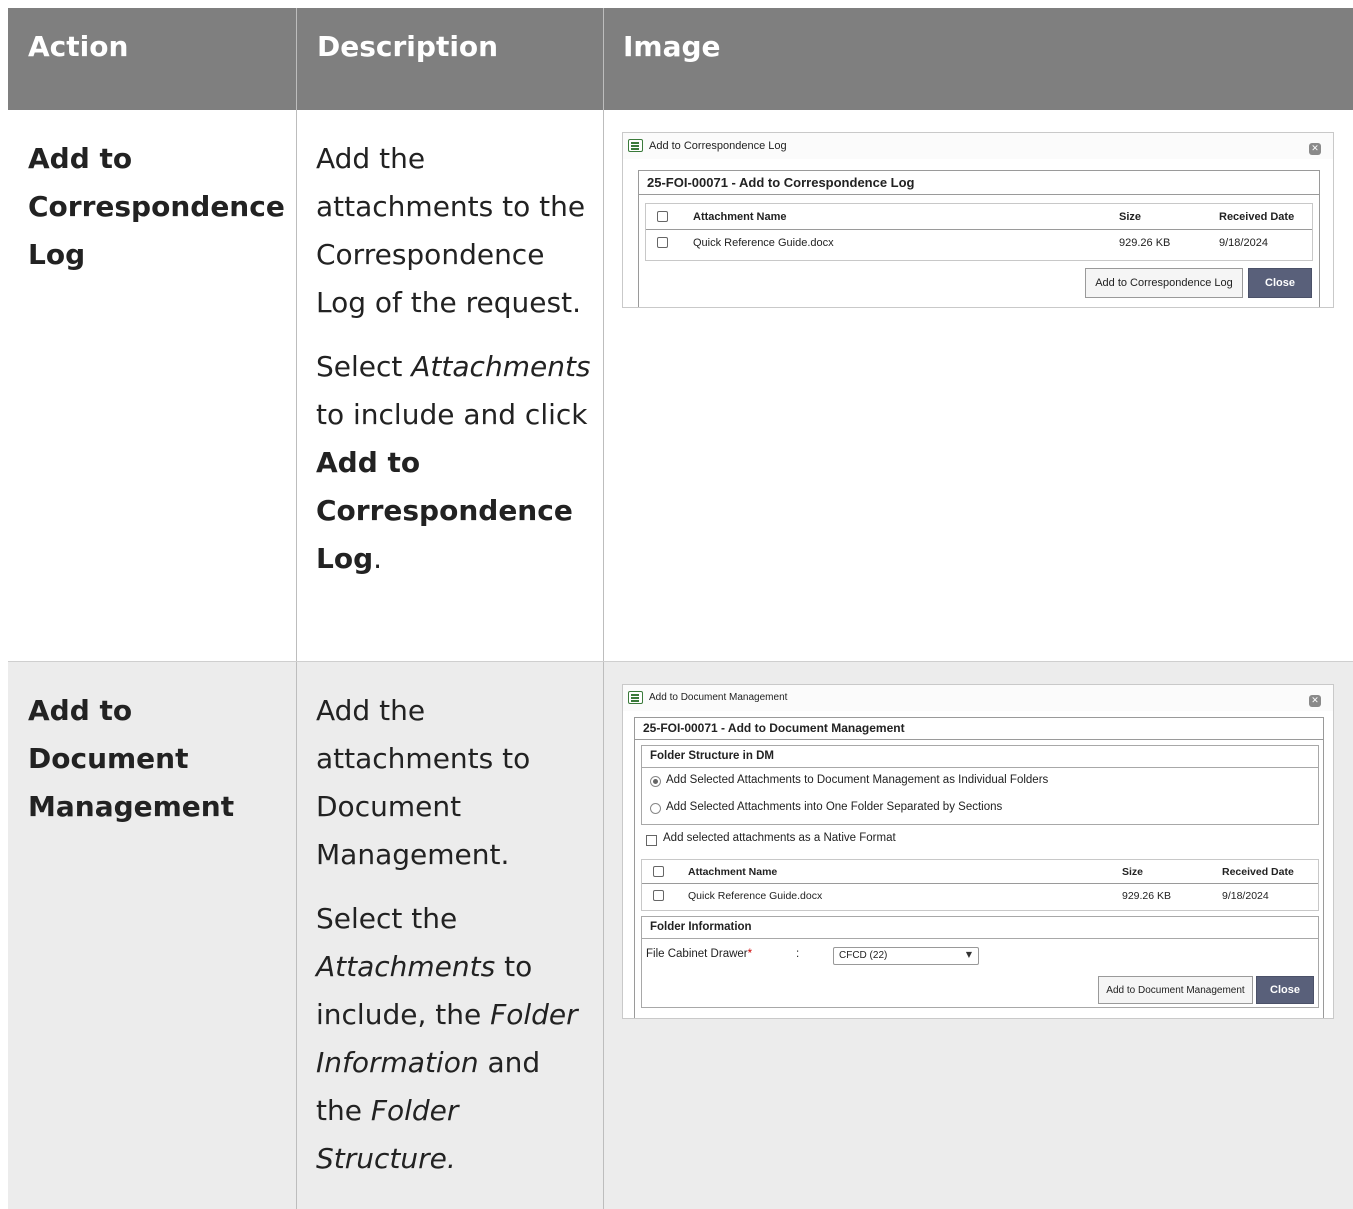  Describe the element at coordinates (655, 781) in the screenshot. I see `individual-folders-radio` at that location.